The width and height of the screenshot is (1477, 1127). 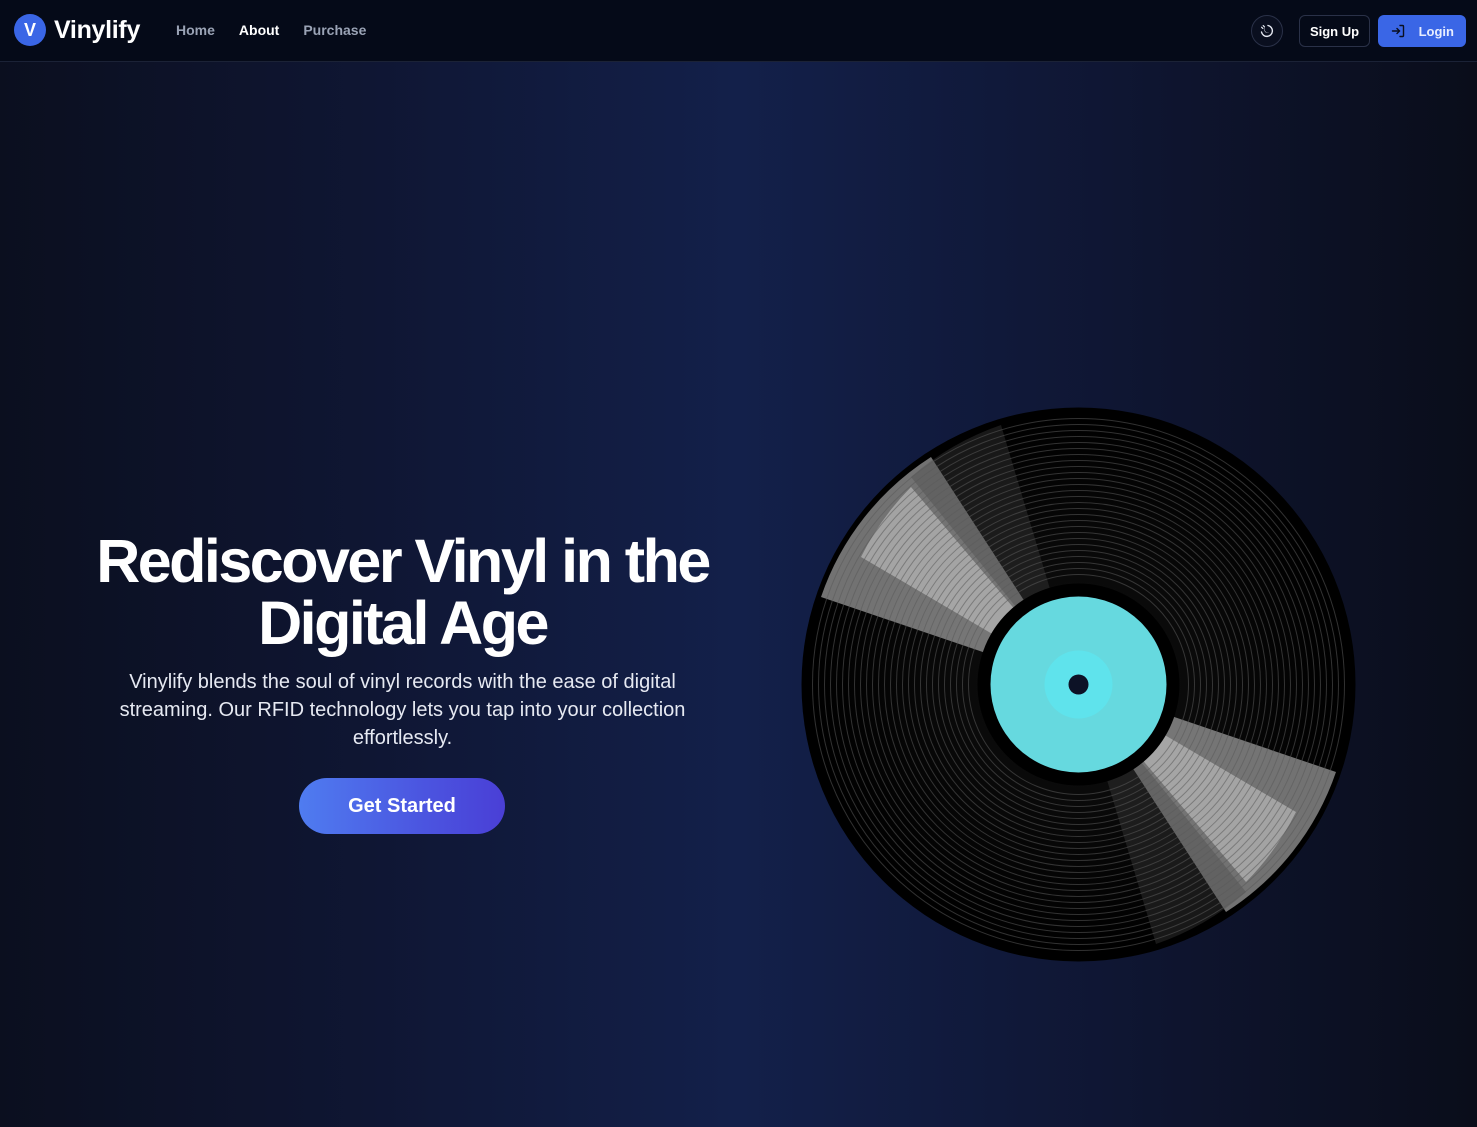 What do you see at coordinates (1334, 31) in the screenshot?
I see `signup-button: Sign Up` at bounding box center [1334, 31].